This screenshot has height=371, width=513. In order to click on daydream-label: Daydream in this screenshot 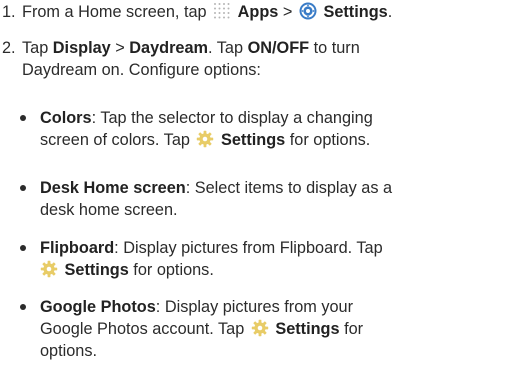, I will do `click(169, 48)`.